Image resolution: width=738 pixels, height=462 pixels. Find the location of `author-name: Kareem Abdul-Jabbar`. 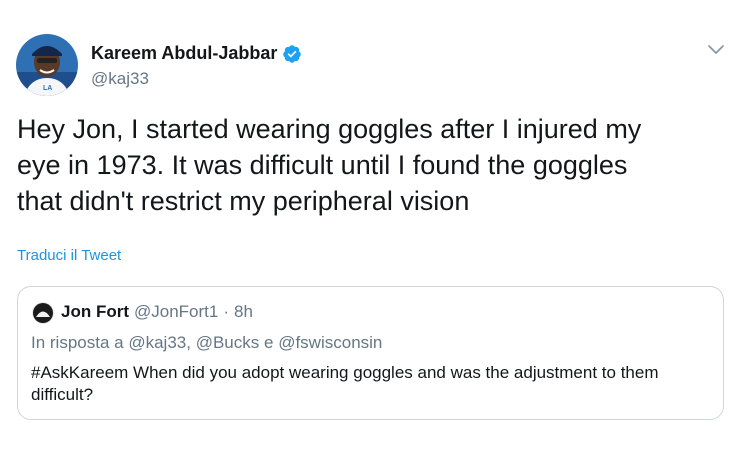

author-name: Kareem Abdul-Jabbar is located at coordinates (184, 53).